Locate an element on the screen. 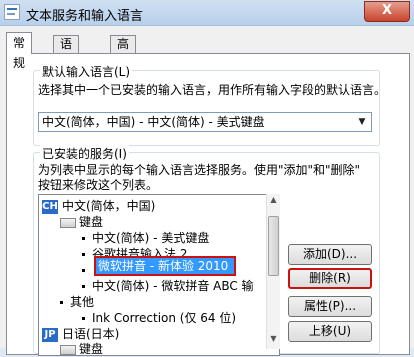  default-language-value: 中文(简体，中国) - 中文(简体) - 美式键盘 is located at coordinates (153, 122).